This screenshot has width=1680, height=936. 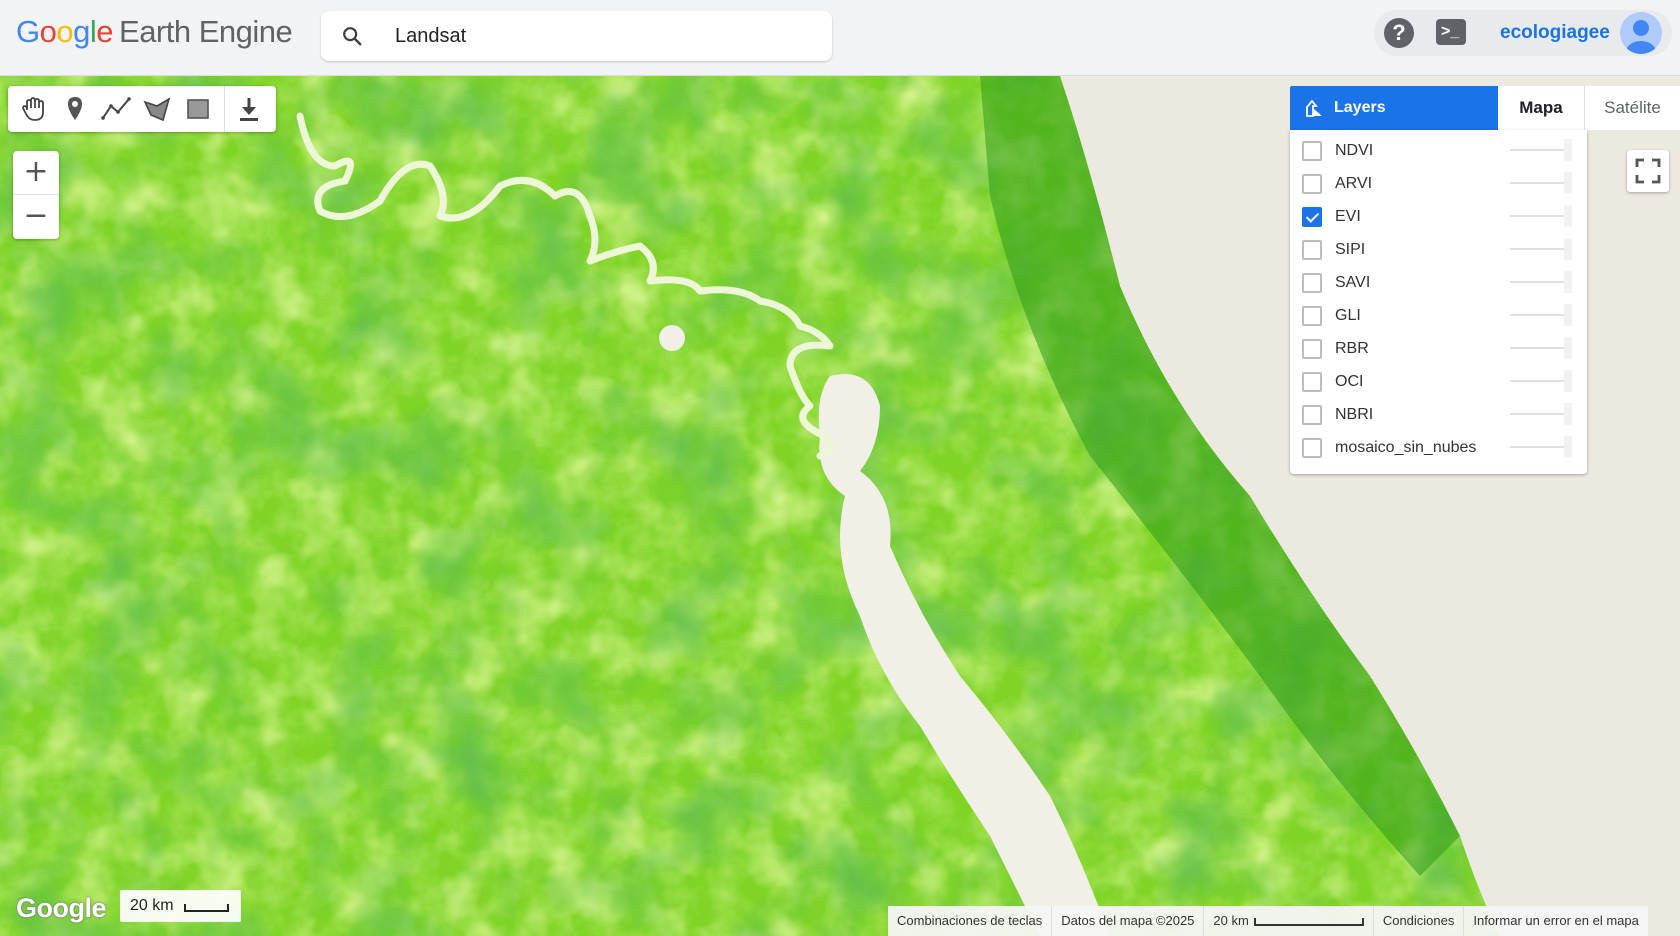 What do you see at coordinates (1127, 921) in the screenshot?
I see `map-data-label: Datos del mapa ©2025` at bounding box center [1127, 921].